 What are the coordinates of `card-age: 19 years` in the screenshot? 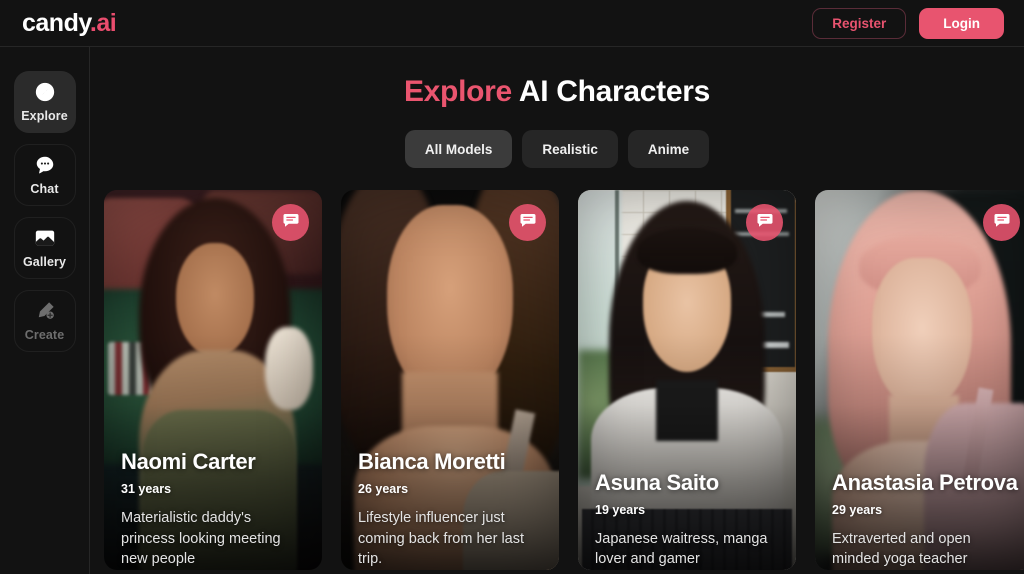 It's located at (620, 509).